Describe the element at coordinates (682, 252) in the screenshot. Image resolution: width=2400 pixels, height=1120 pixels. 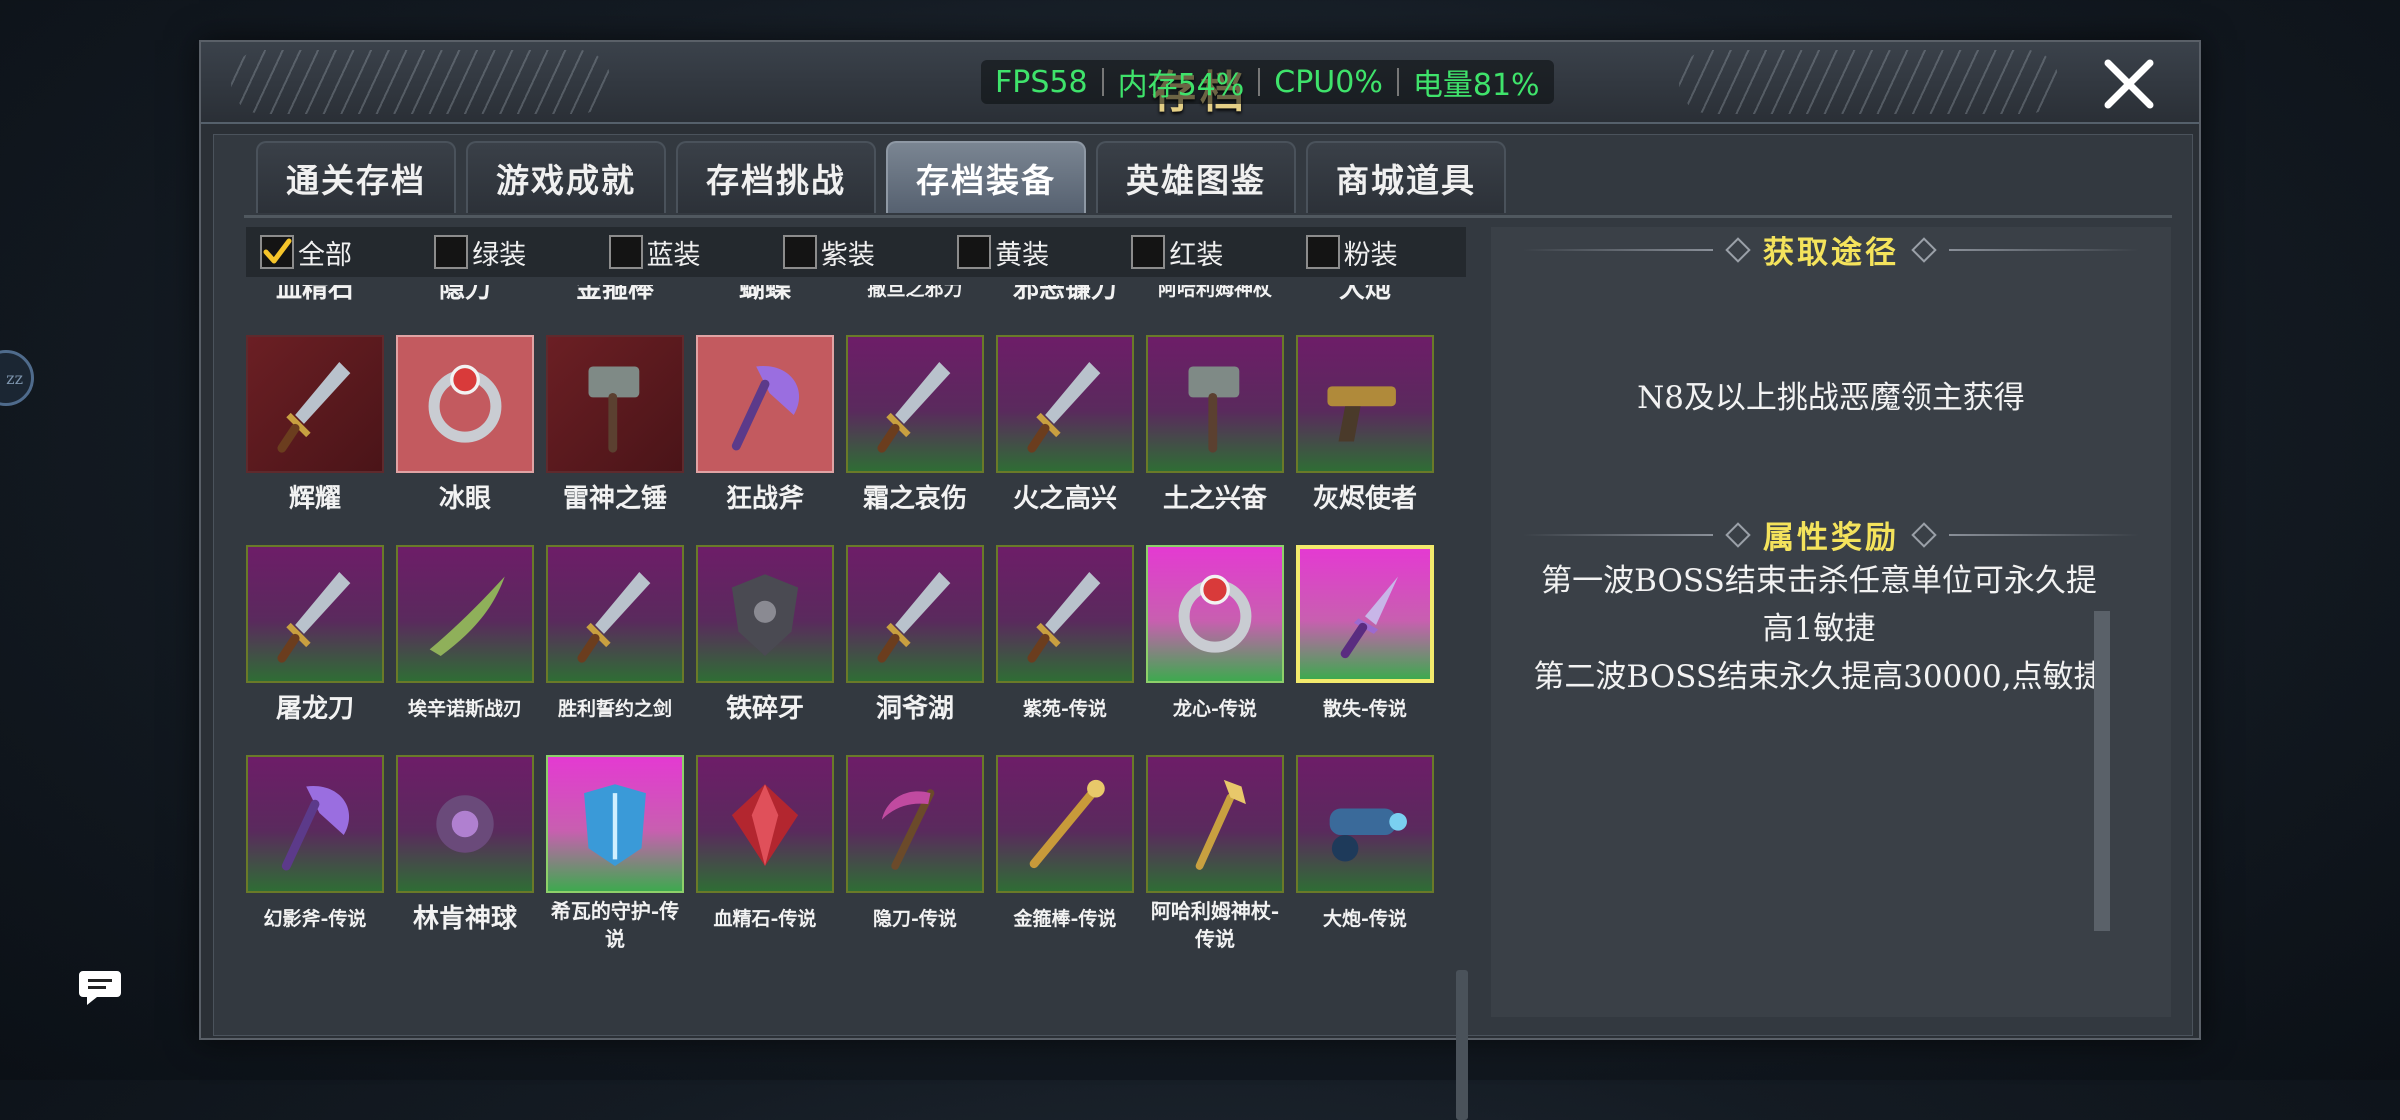
I see `filter-option: 蓝装` at that location.